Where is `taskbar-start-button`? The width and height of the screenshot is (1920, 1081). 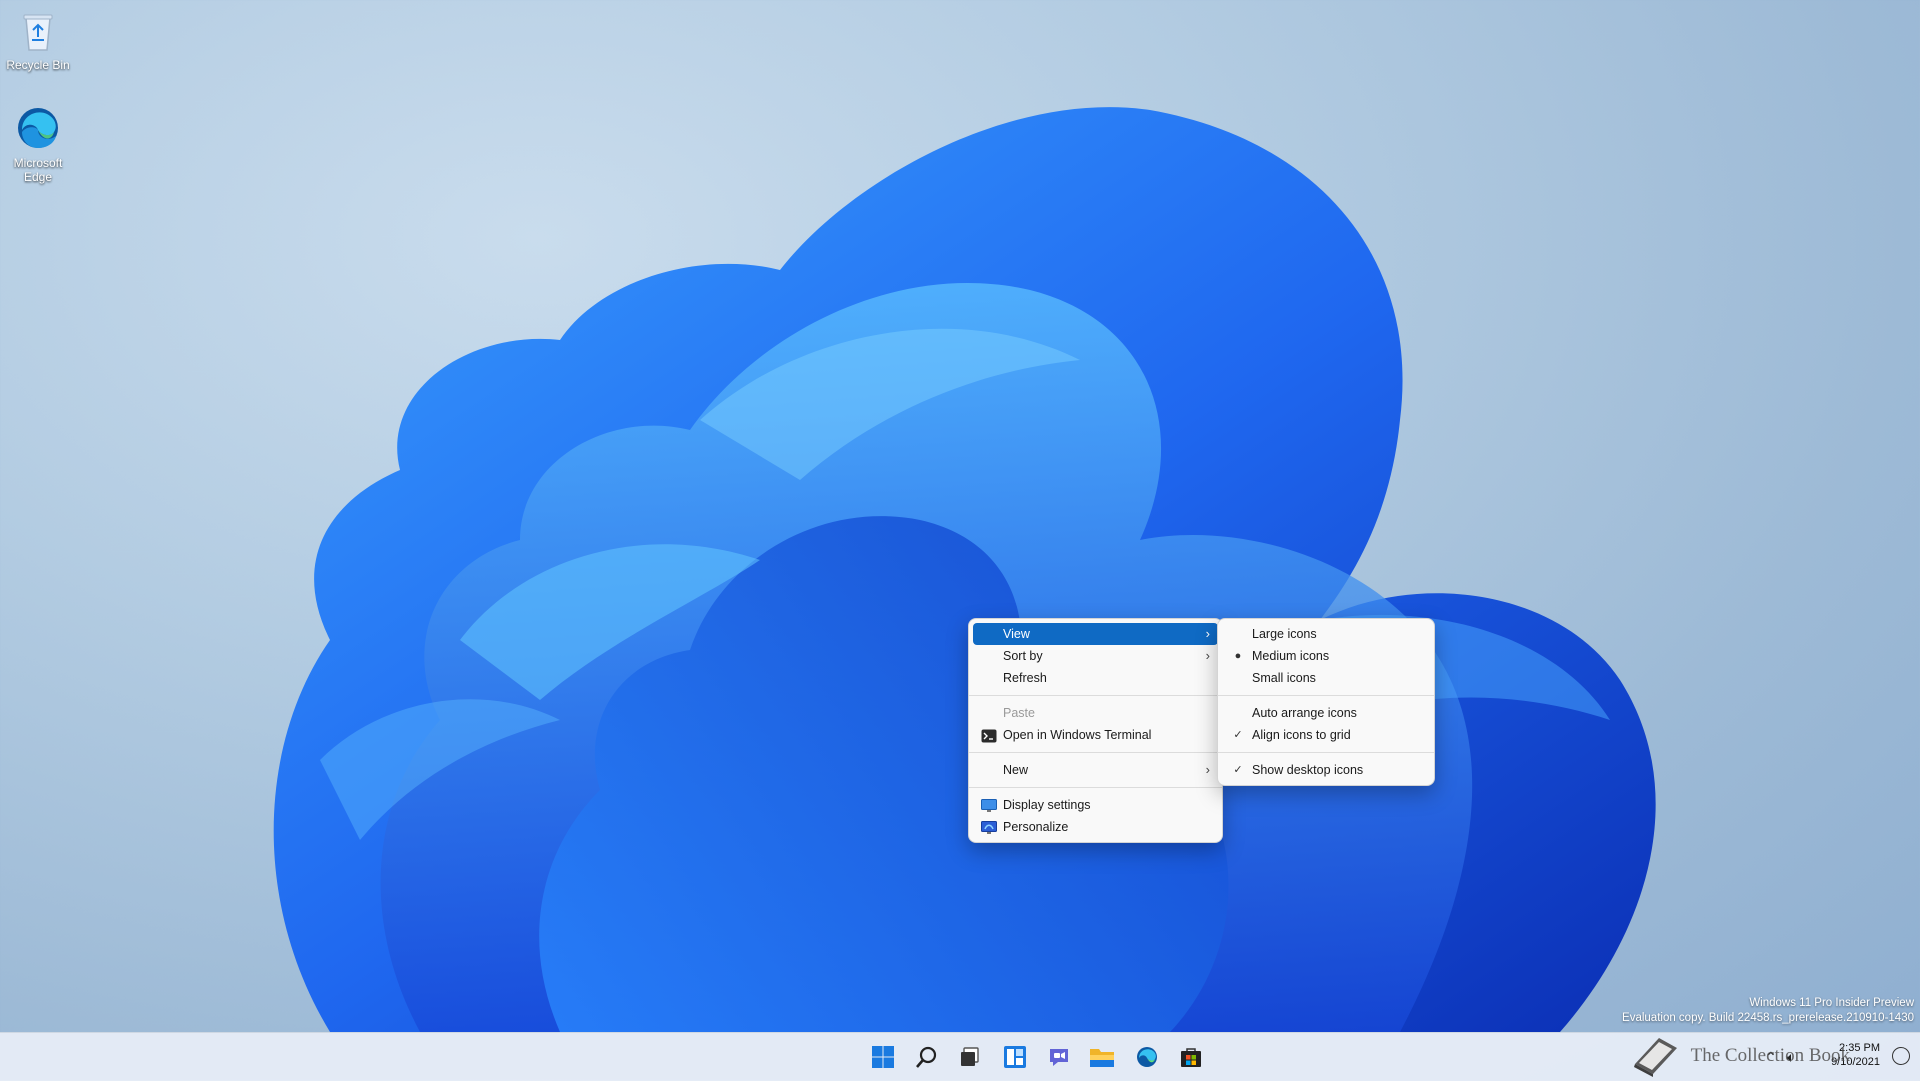
taskbar-start-button is located at coordinates (883, 1057).